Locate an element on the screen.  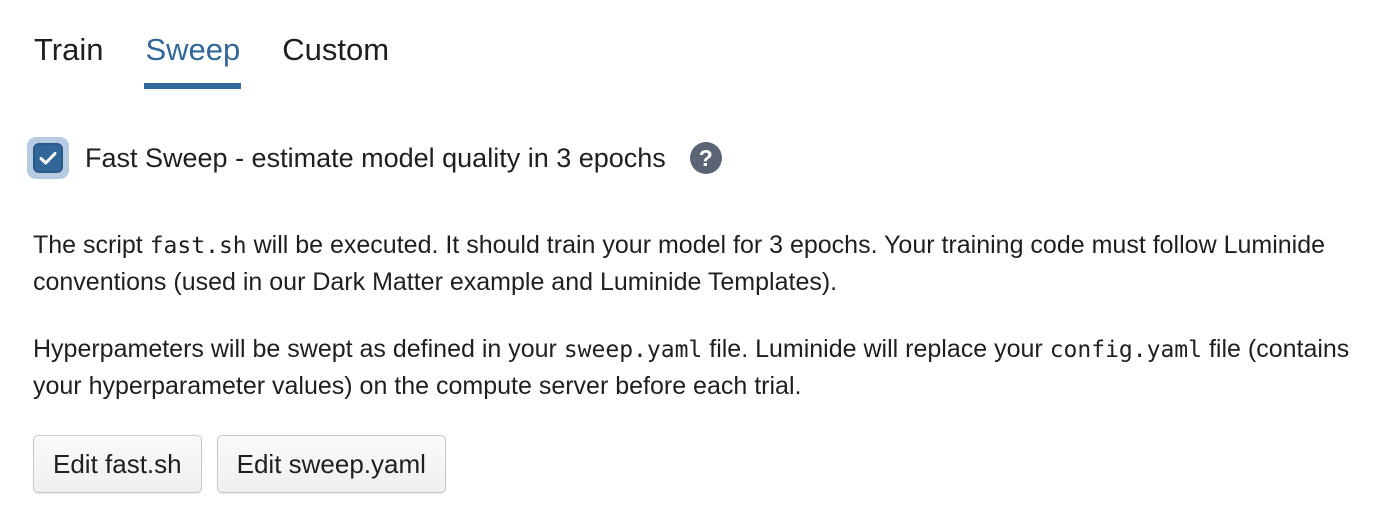
checkbox-box is located at coordinates (48, 158).